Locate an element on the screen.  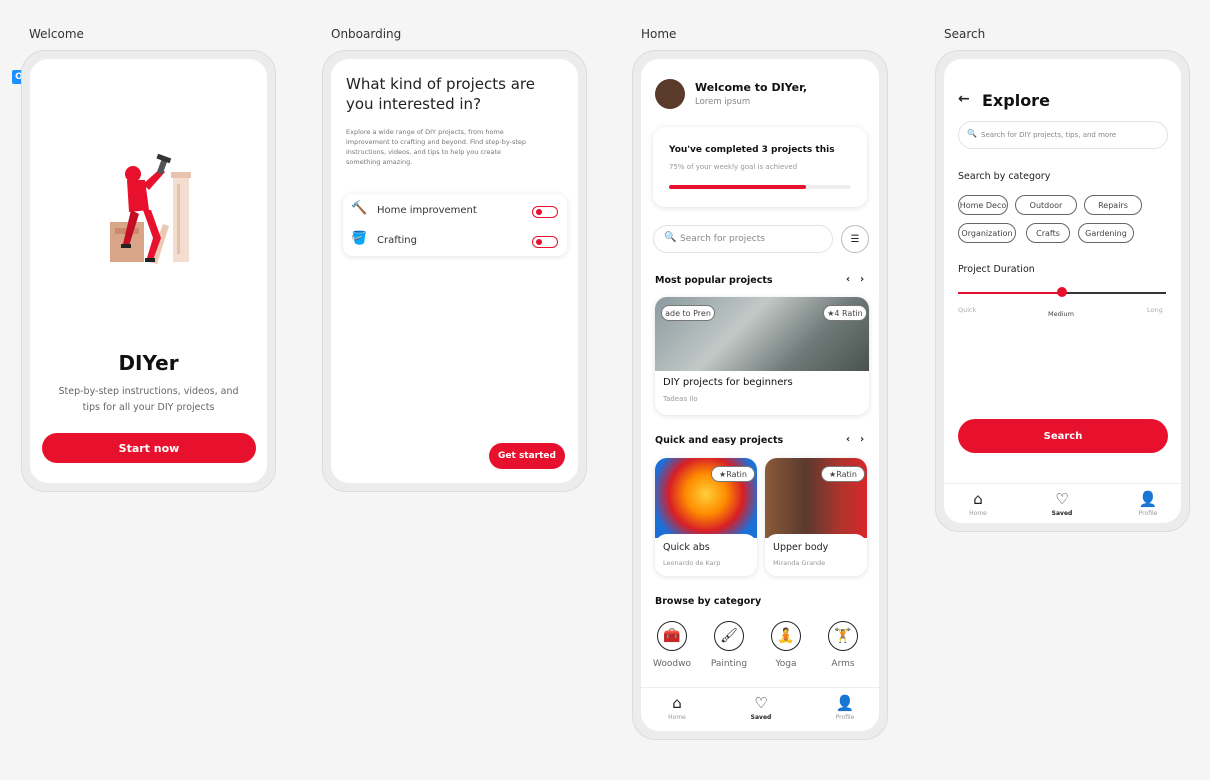
category-chip: Outdoor is located at coordinates (1046, 205).